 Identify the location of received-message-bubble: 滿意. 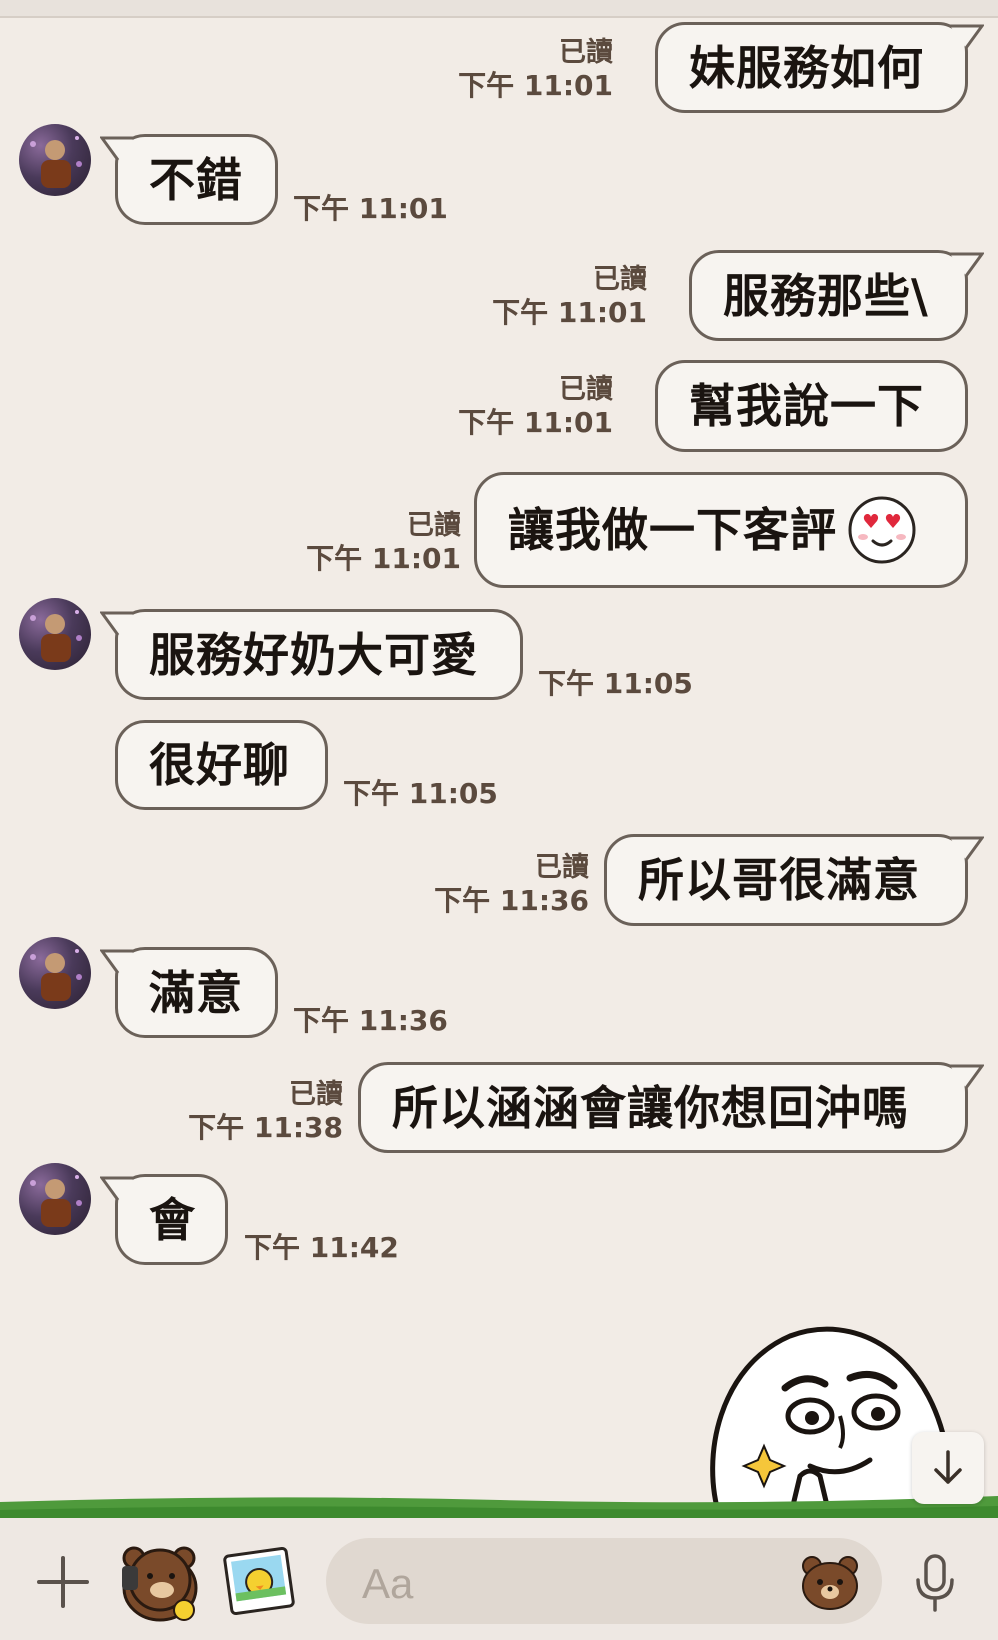
(196, 992).